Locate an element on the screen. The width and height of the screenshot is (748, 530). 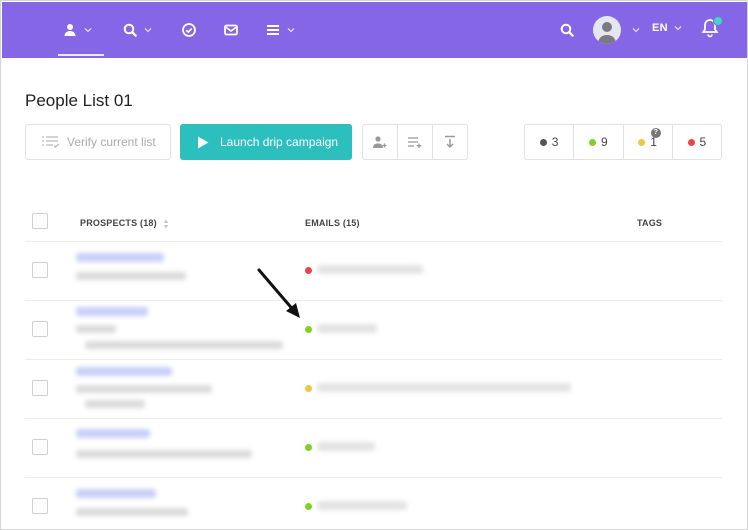
column-header-prospects: PROSPECTS (18) is located at coordinates (124, 223).